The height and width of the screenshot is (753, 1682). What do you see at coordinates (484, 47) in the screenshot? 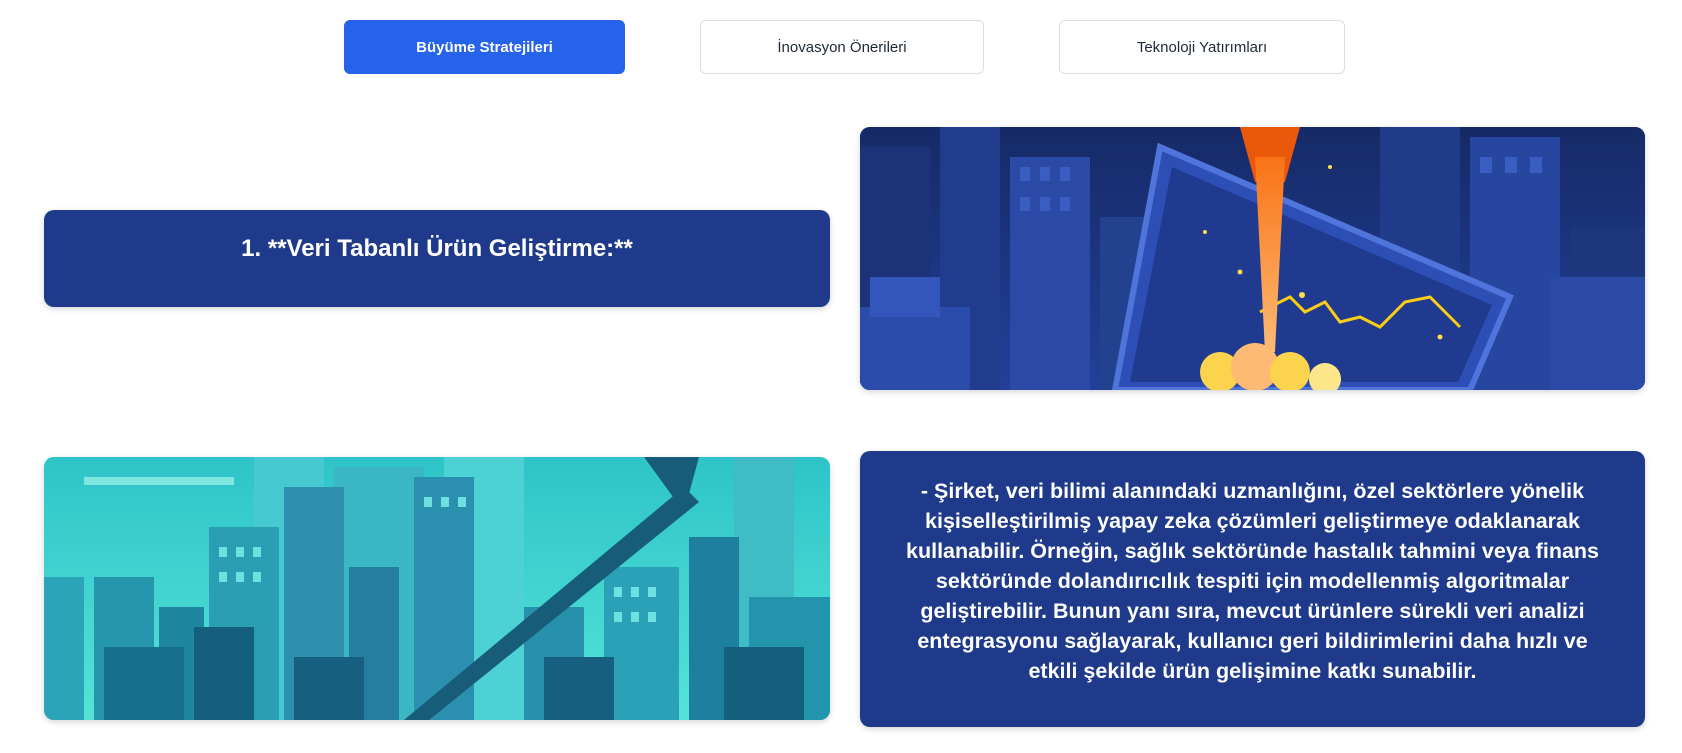
I see `tab-growth-strategies: Büyüme Stratejileri` at bounding box center [484, 47].